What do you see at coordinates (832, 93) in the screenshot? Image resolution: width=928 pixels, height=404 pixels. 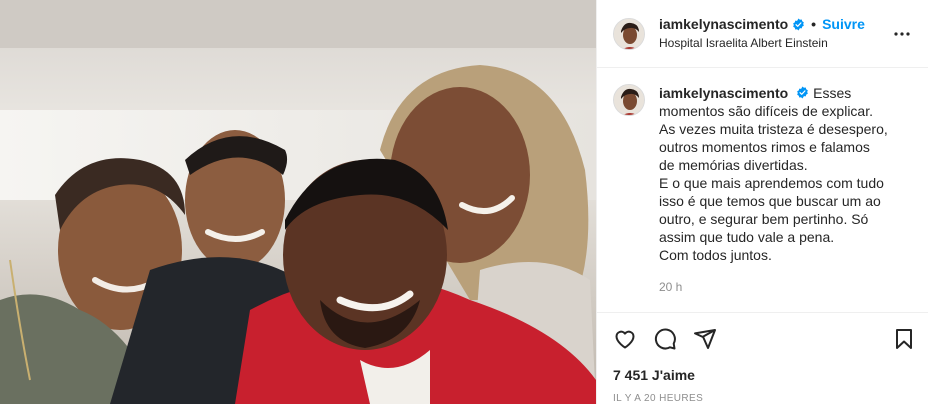 I see `caption-line: Esses` at bounding box center [832, 93].